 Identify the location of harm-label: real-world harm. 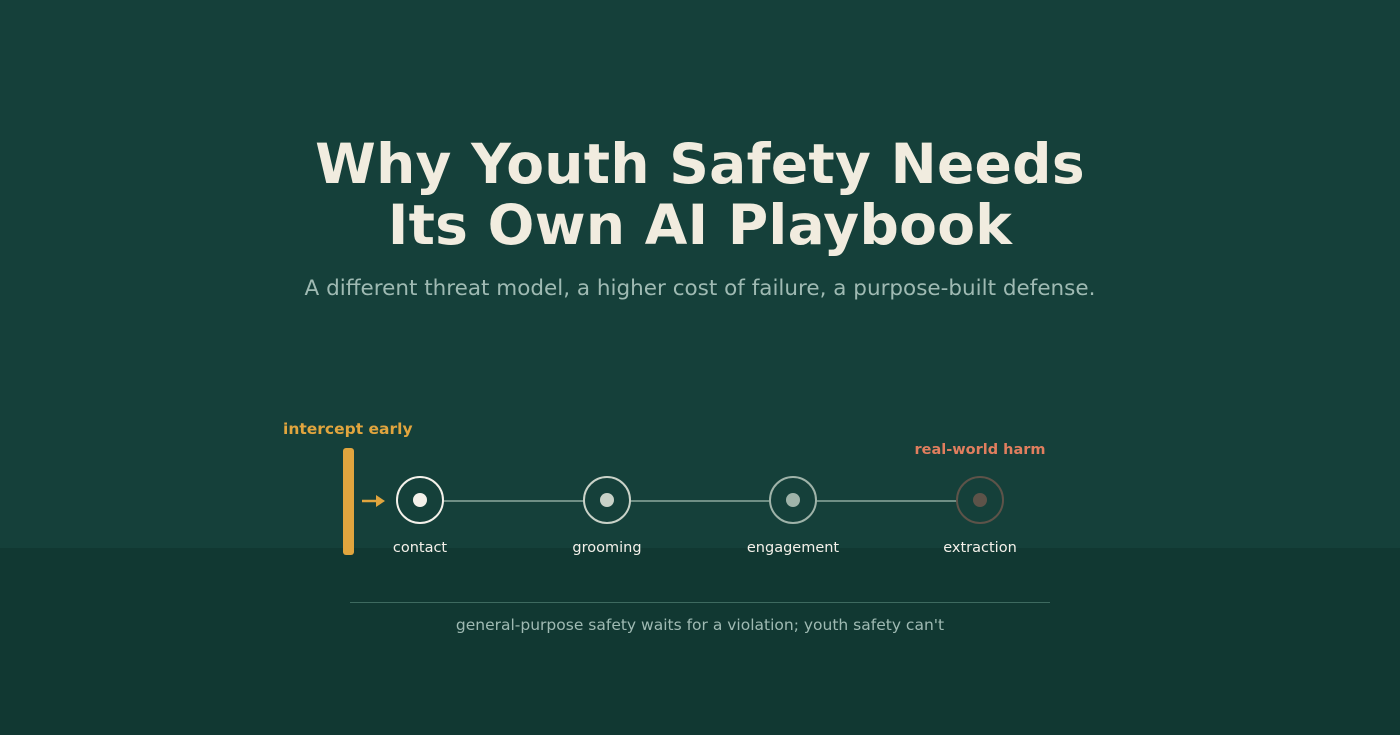
(980, 450).